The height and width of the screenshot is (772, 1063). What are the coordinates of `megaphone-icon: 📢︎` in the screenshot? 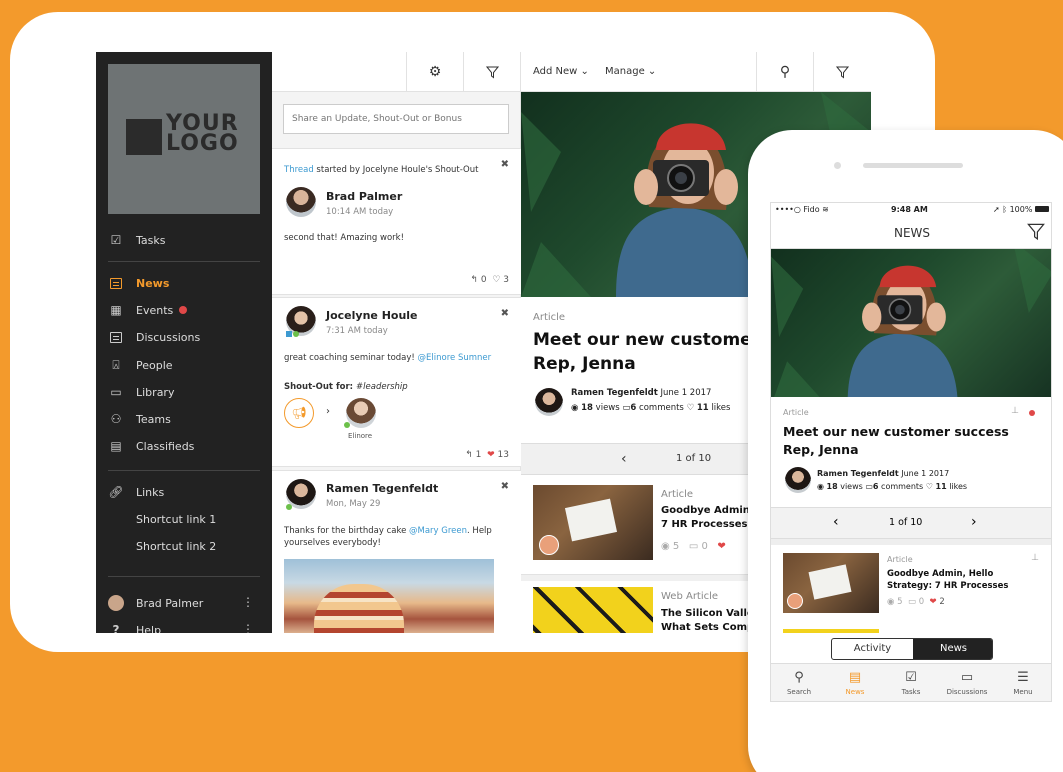 It's located at (299, 413).